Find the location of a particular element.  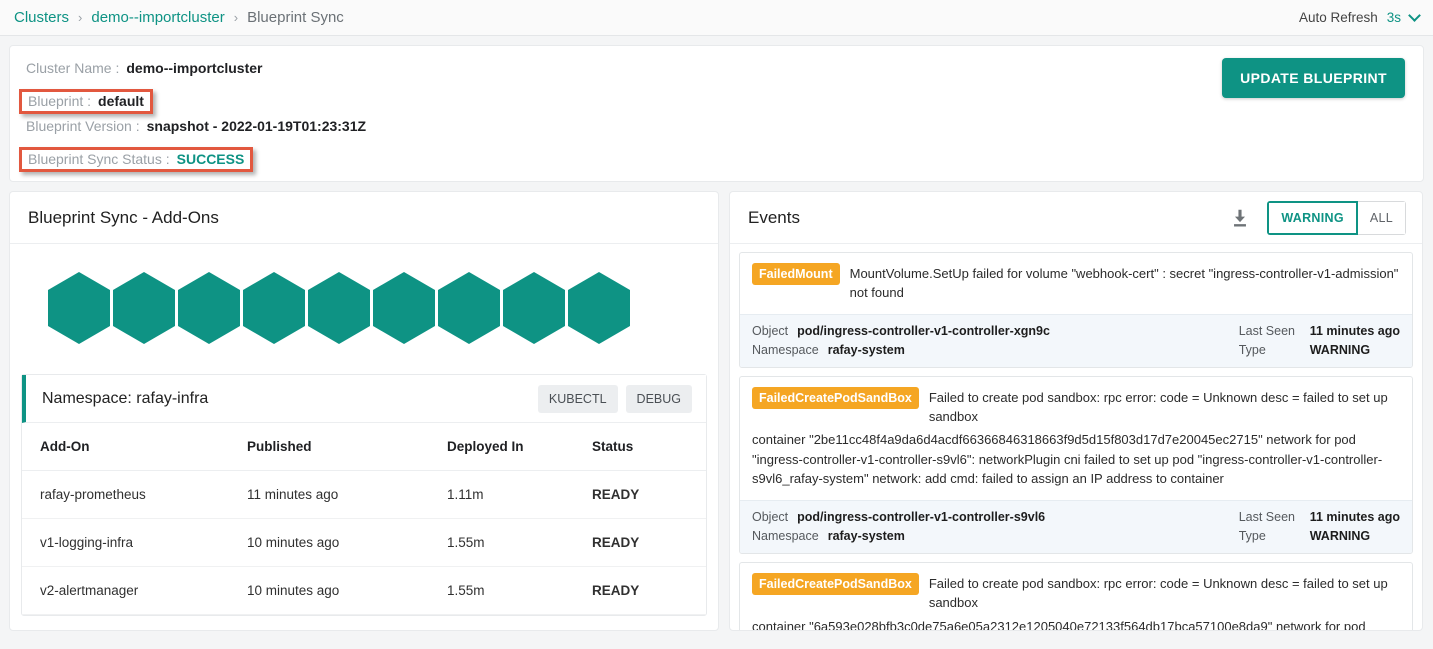

auto-refresh-value: 3s is located at coordinates (1394, 17).